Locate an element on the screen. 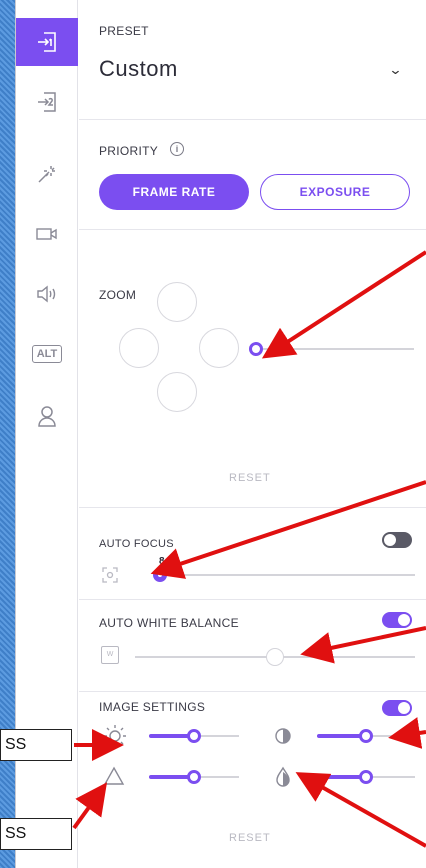  contrast-icon is located at coordinates (283, 736).